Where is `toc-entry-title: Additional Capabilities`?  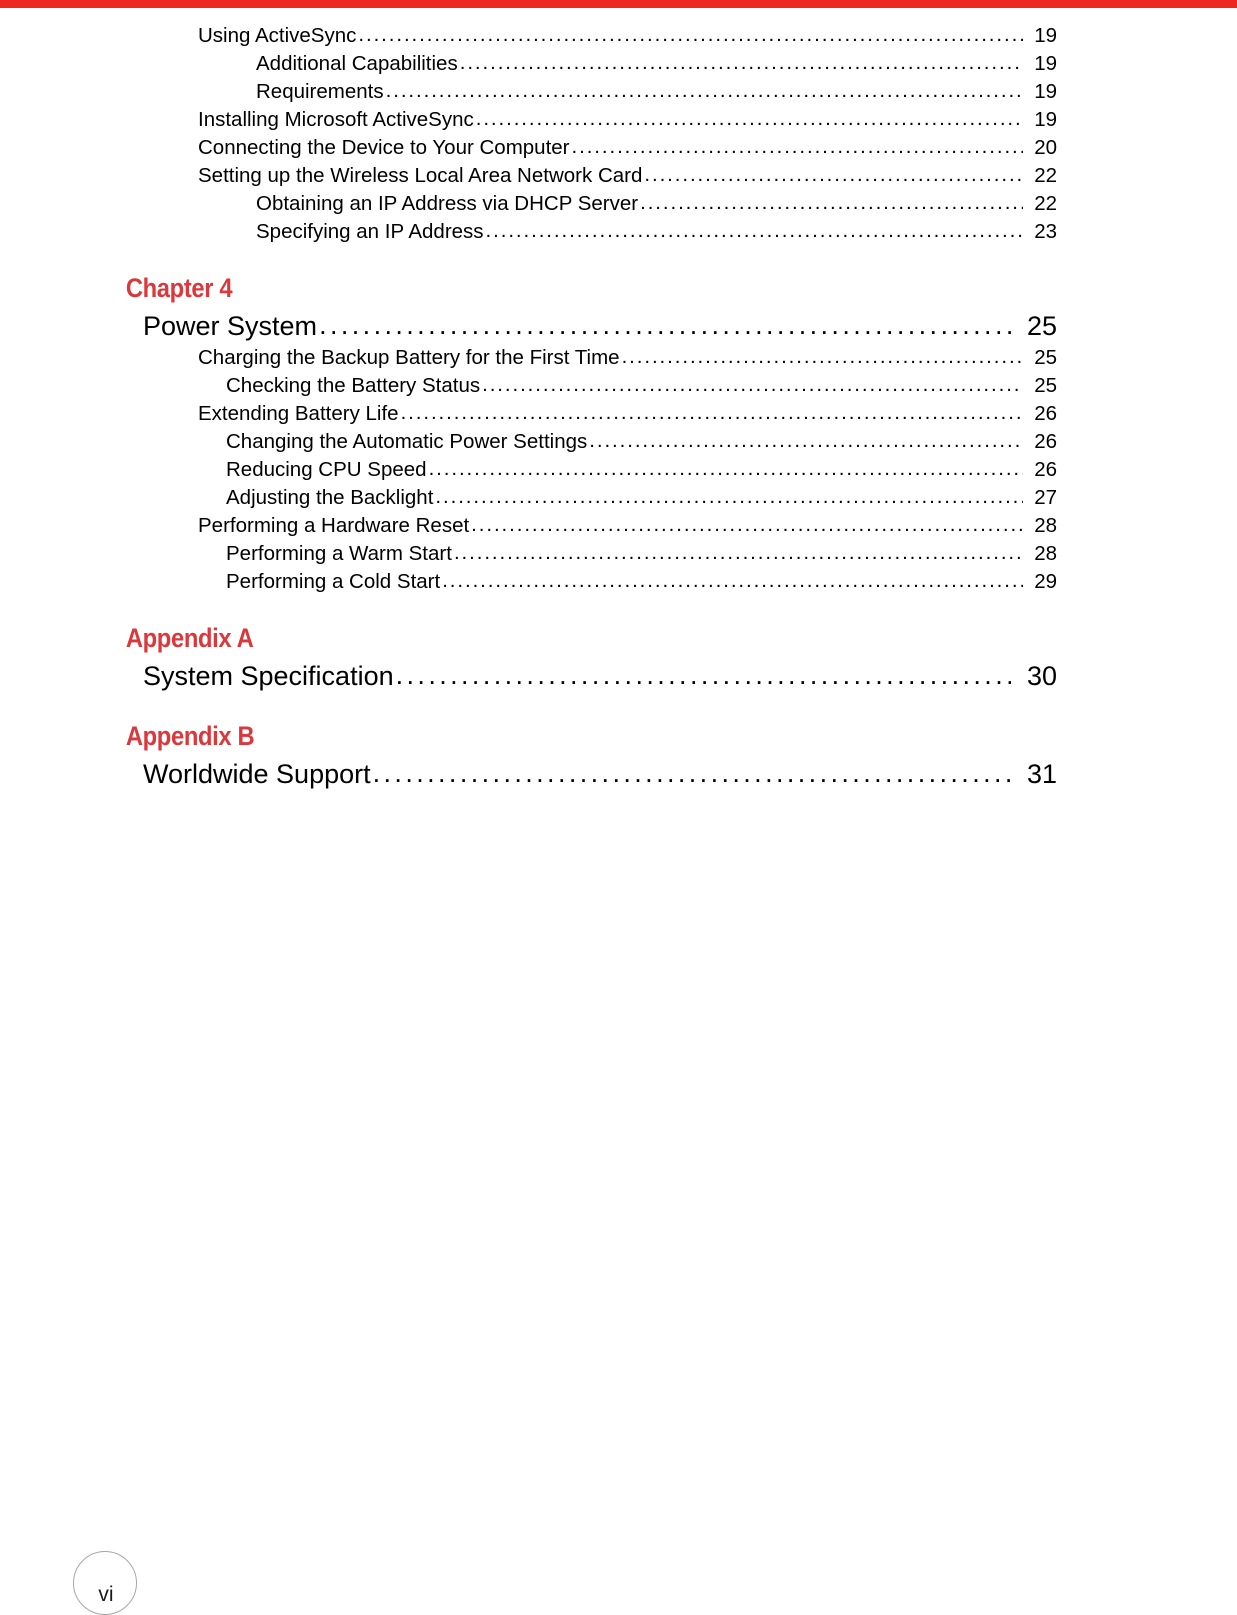
toc-entry-title: Additional Capabilities is located at coordinates (357, 63).